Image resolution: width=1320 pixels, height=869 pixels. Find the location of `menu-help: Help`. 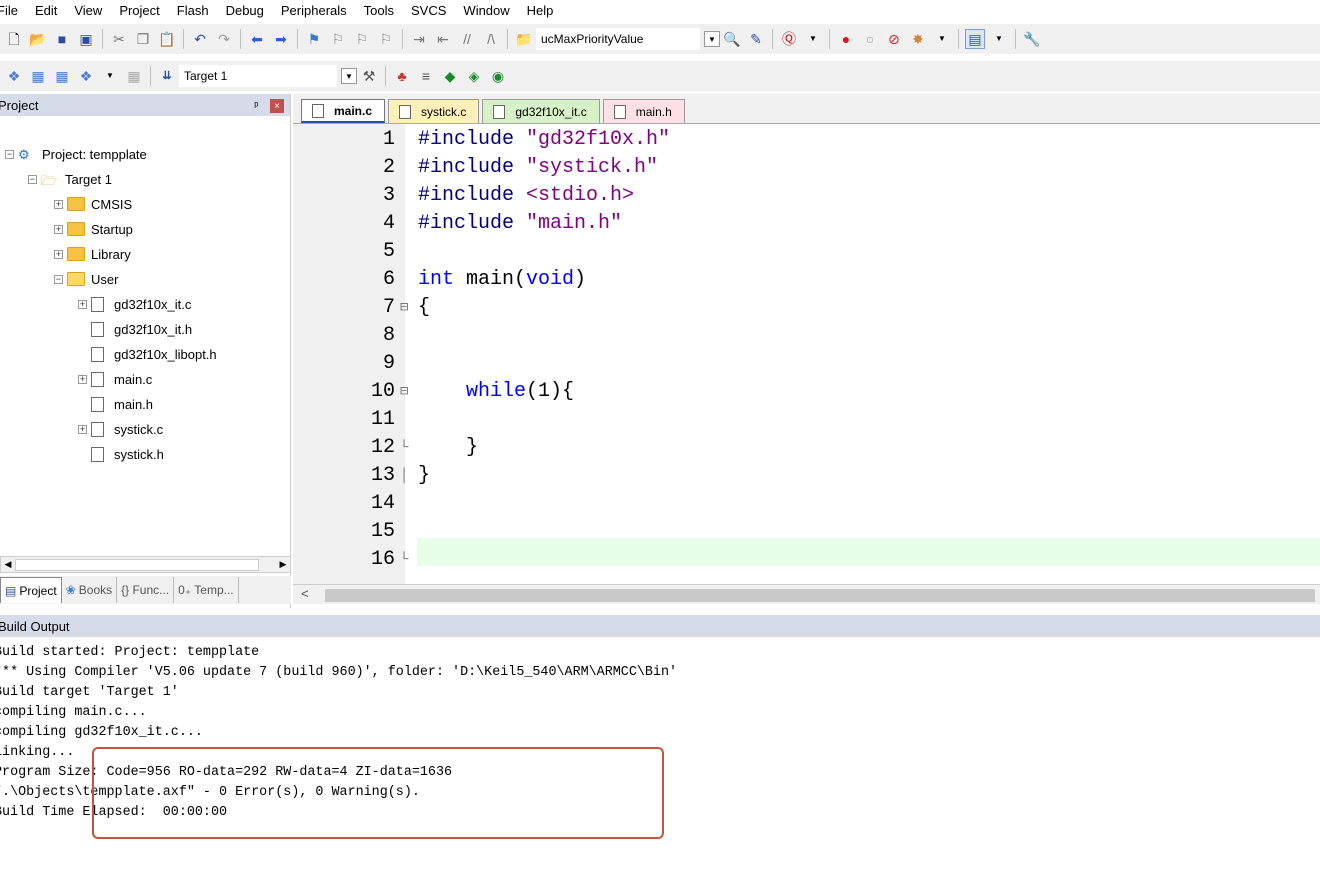

menu-help: Help is located at coordinates (540, 10).